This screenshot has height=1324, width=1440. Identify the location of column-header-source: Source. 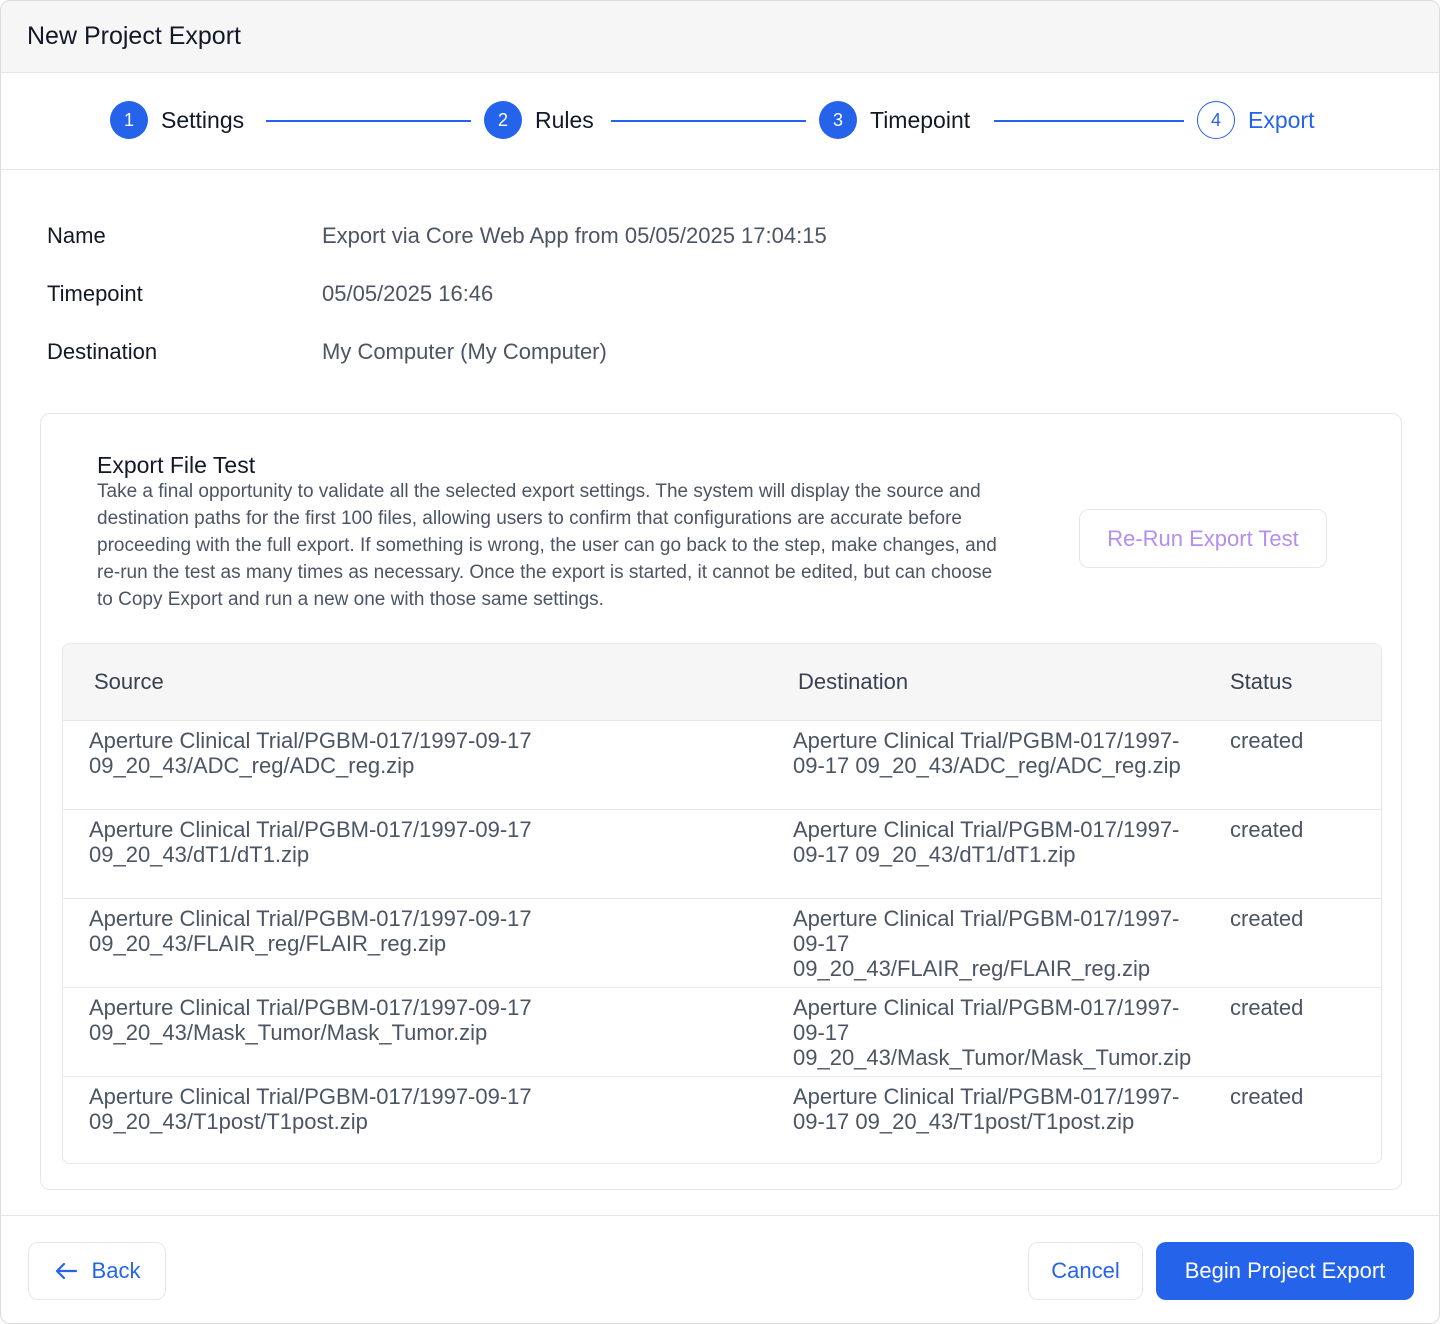
(129, 682).